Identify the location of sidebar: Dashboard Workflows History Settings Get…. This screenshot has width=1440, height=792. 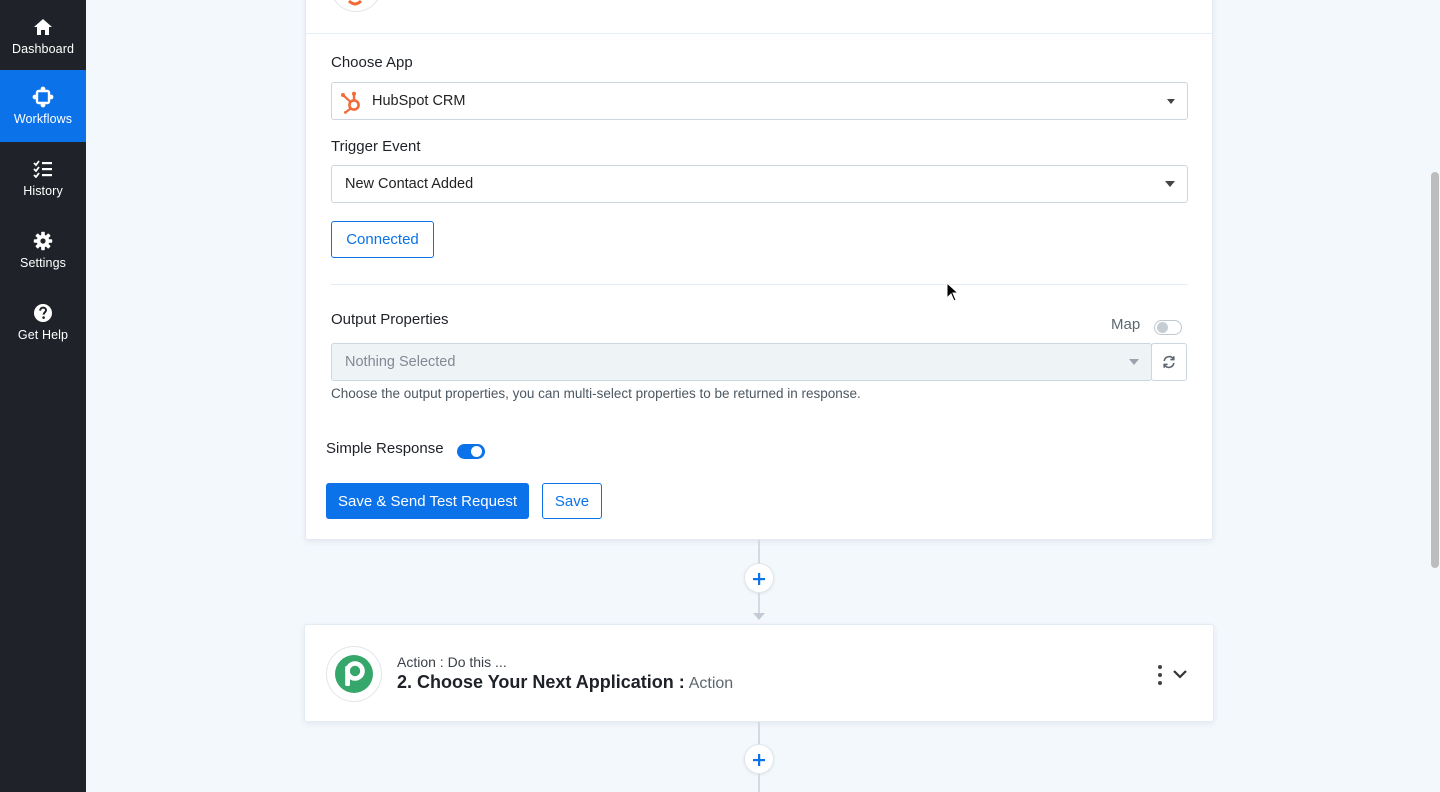
(43, 396).